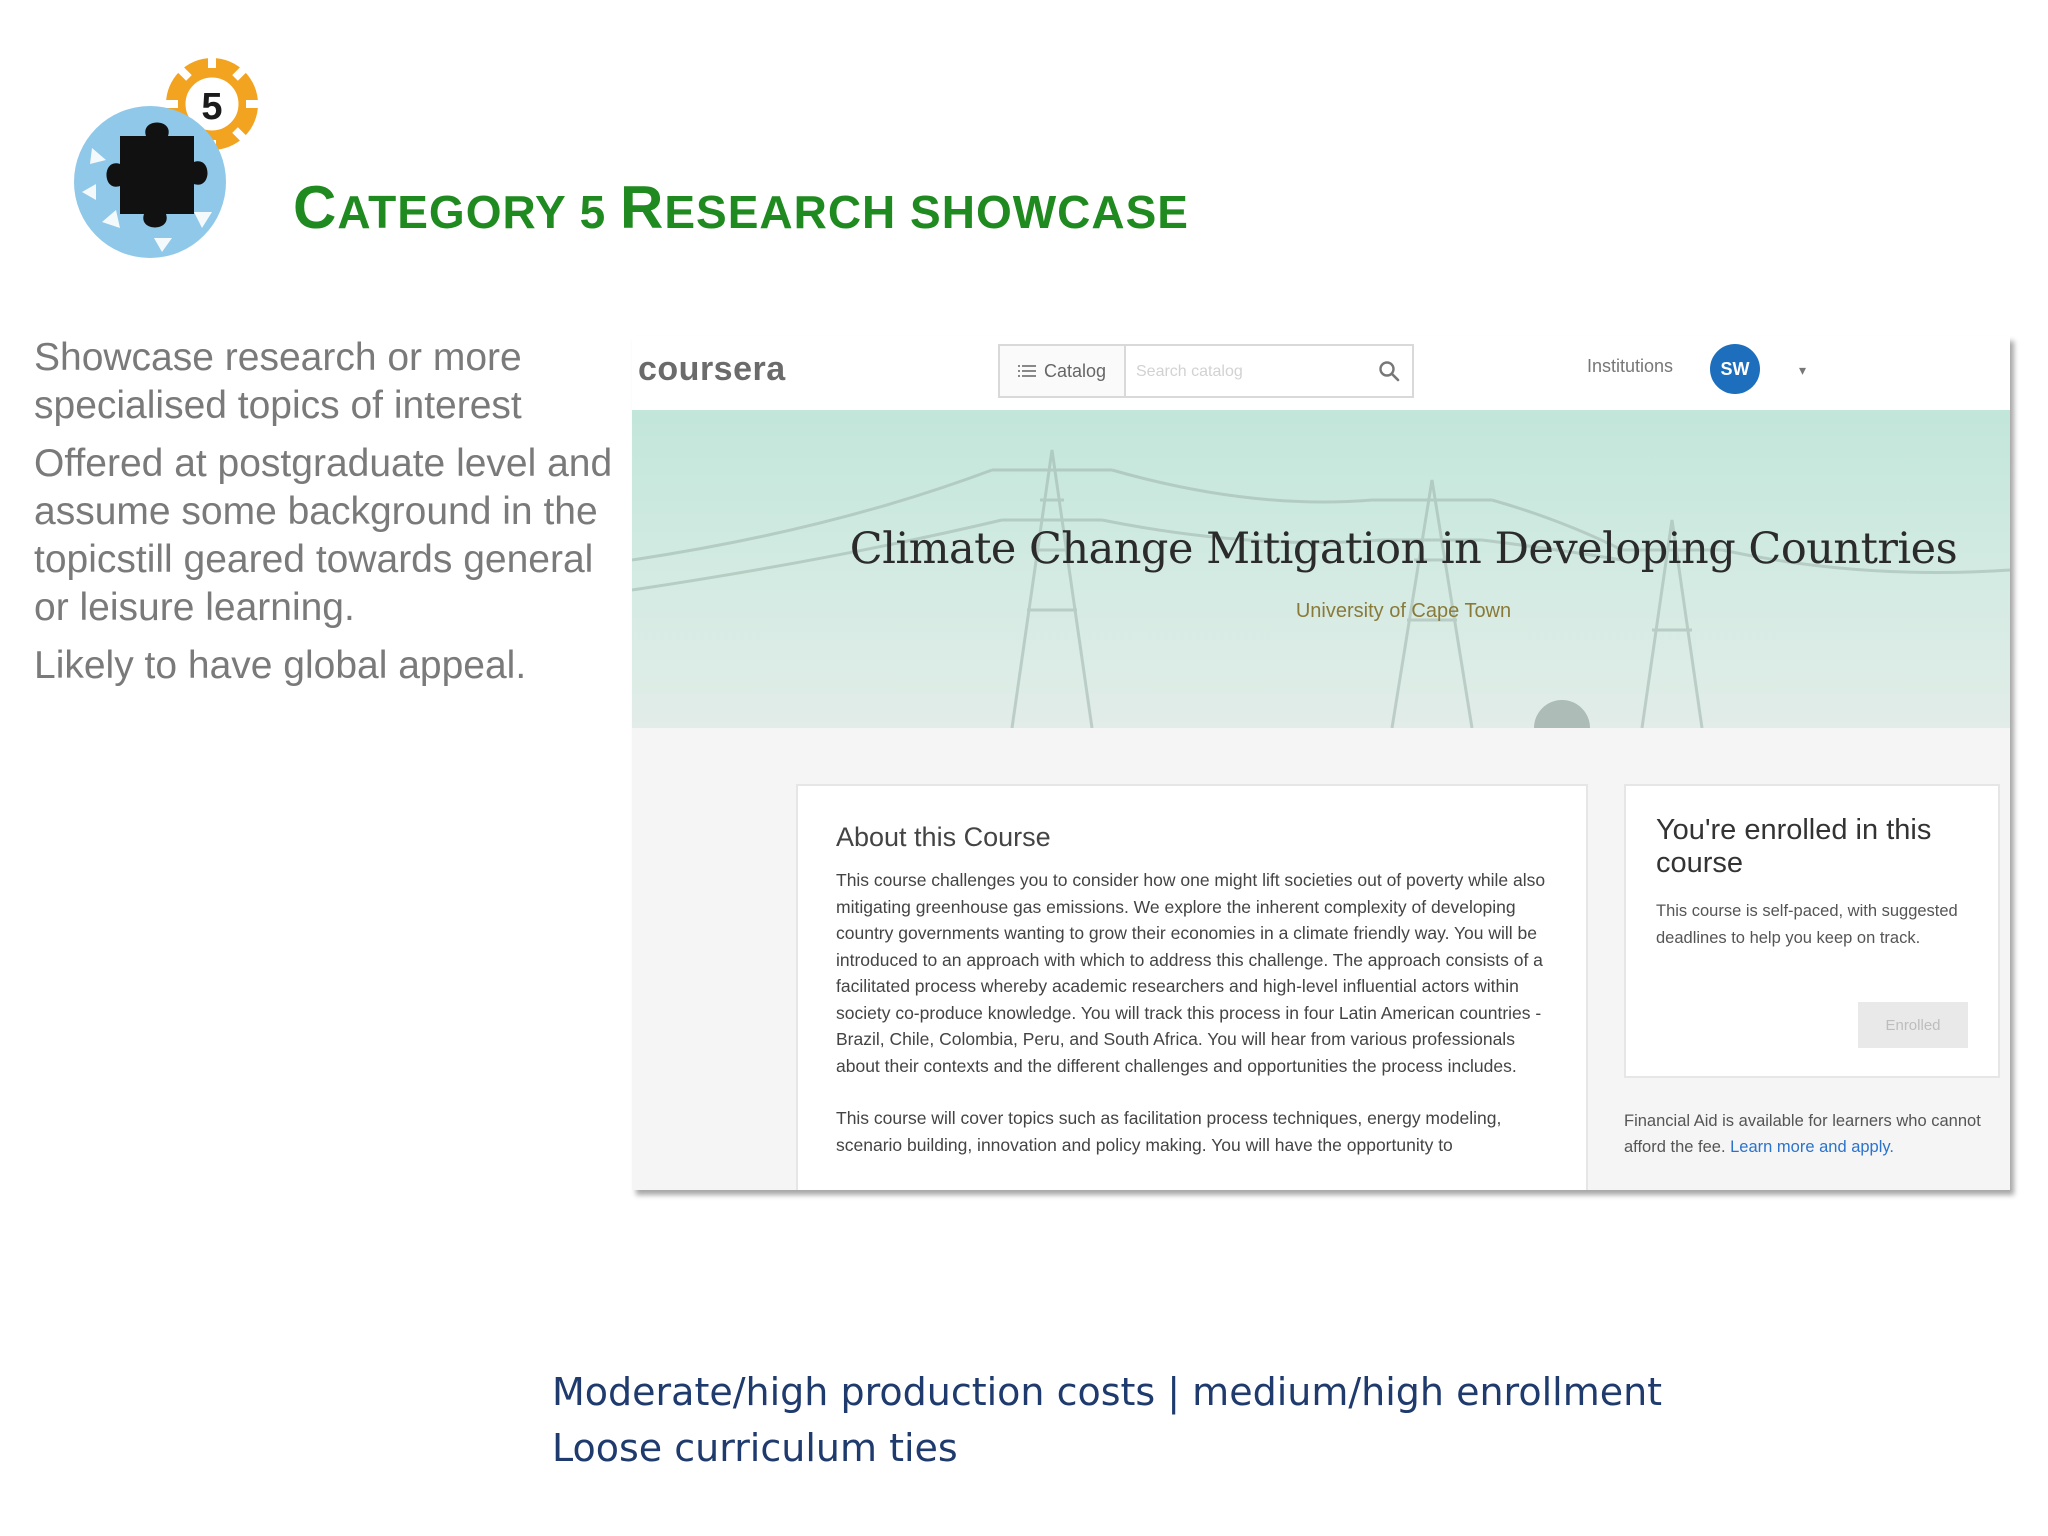 This screenshot has height=1536, width=2048. What do you see at coordinates (1802, 370) in the screenshot?
I see `chevron-down-icon: ▾` at bounding box center [1802, 370].